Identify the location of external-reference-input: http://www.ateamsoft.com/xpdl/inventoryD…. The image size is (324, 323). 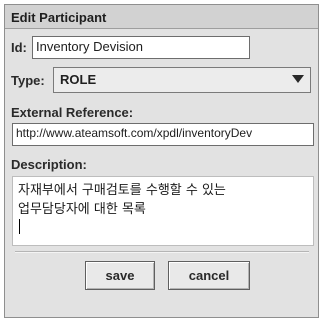
(163, 134).